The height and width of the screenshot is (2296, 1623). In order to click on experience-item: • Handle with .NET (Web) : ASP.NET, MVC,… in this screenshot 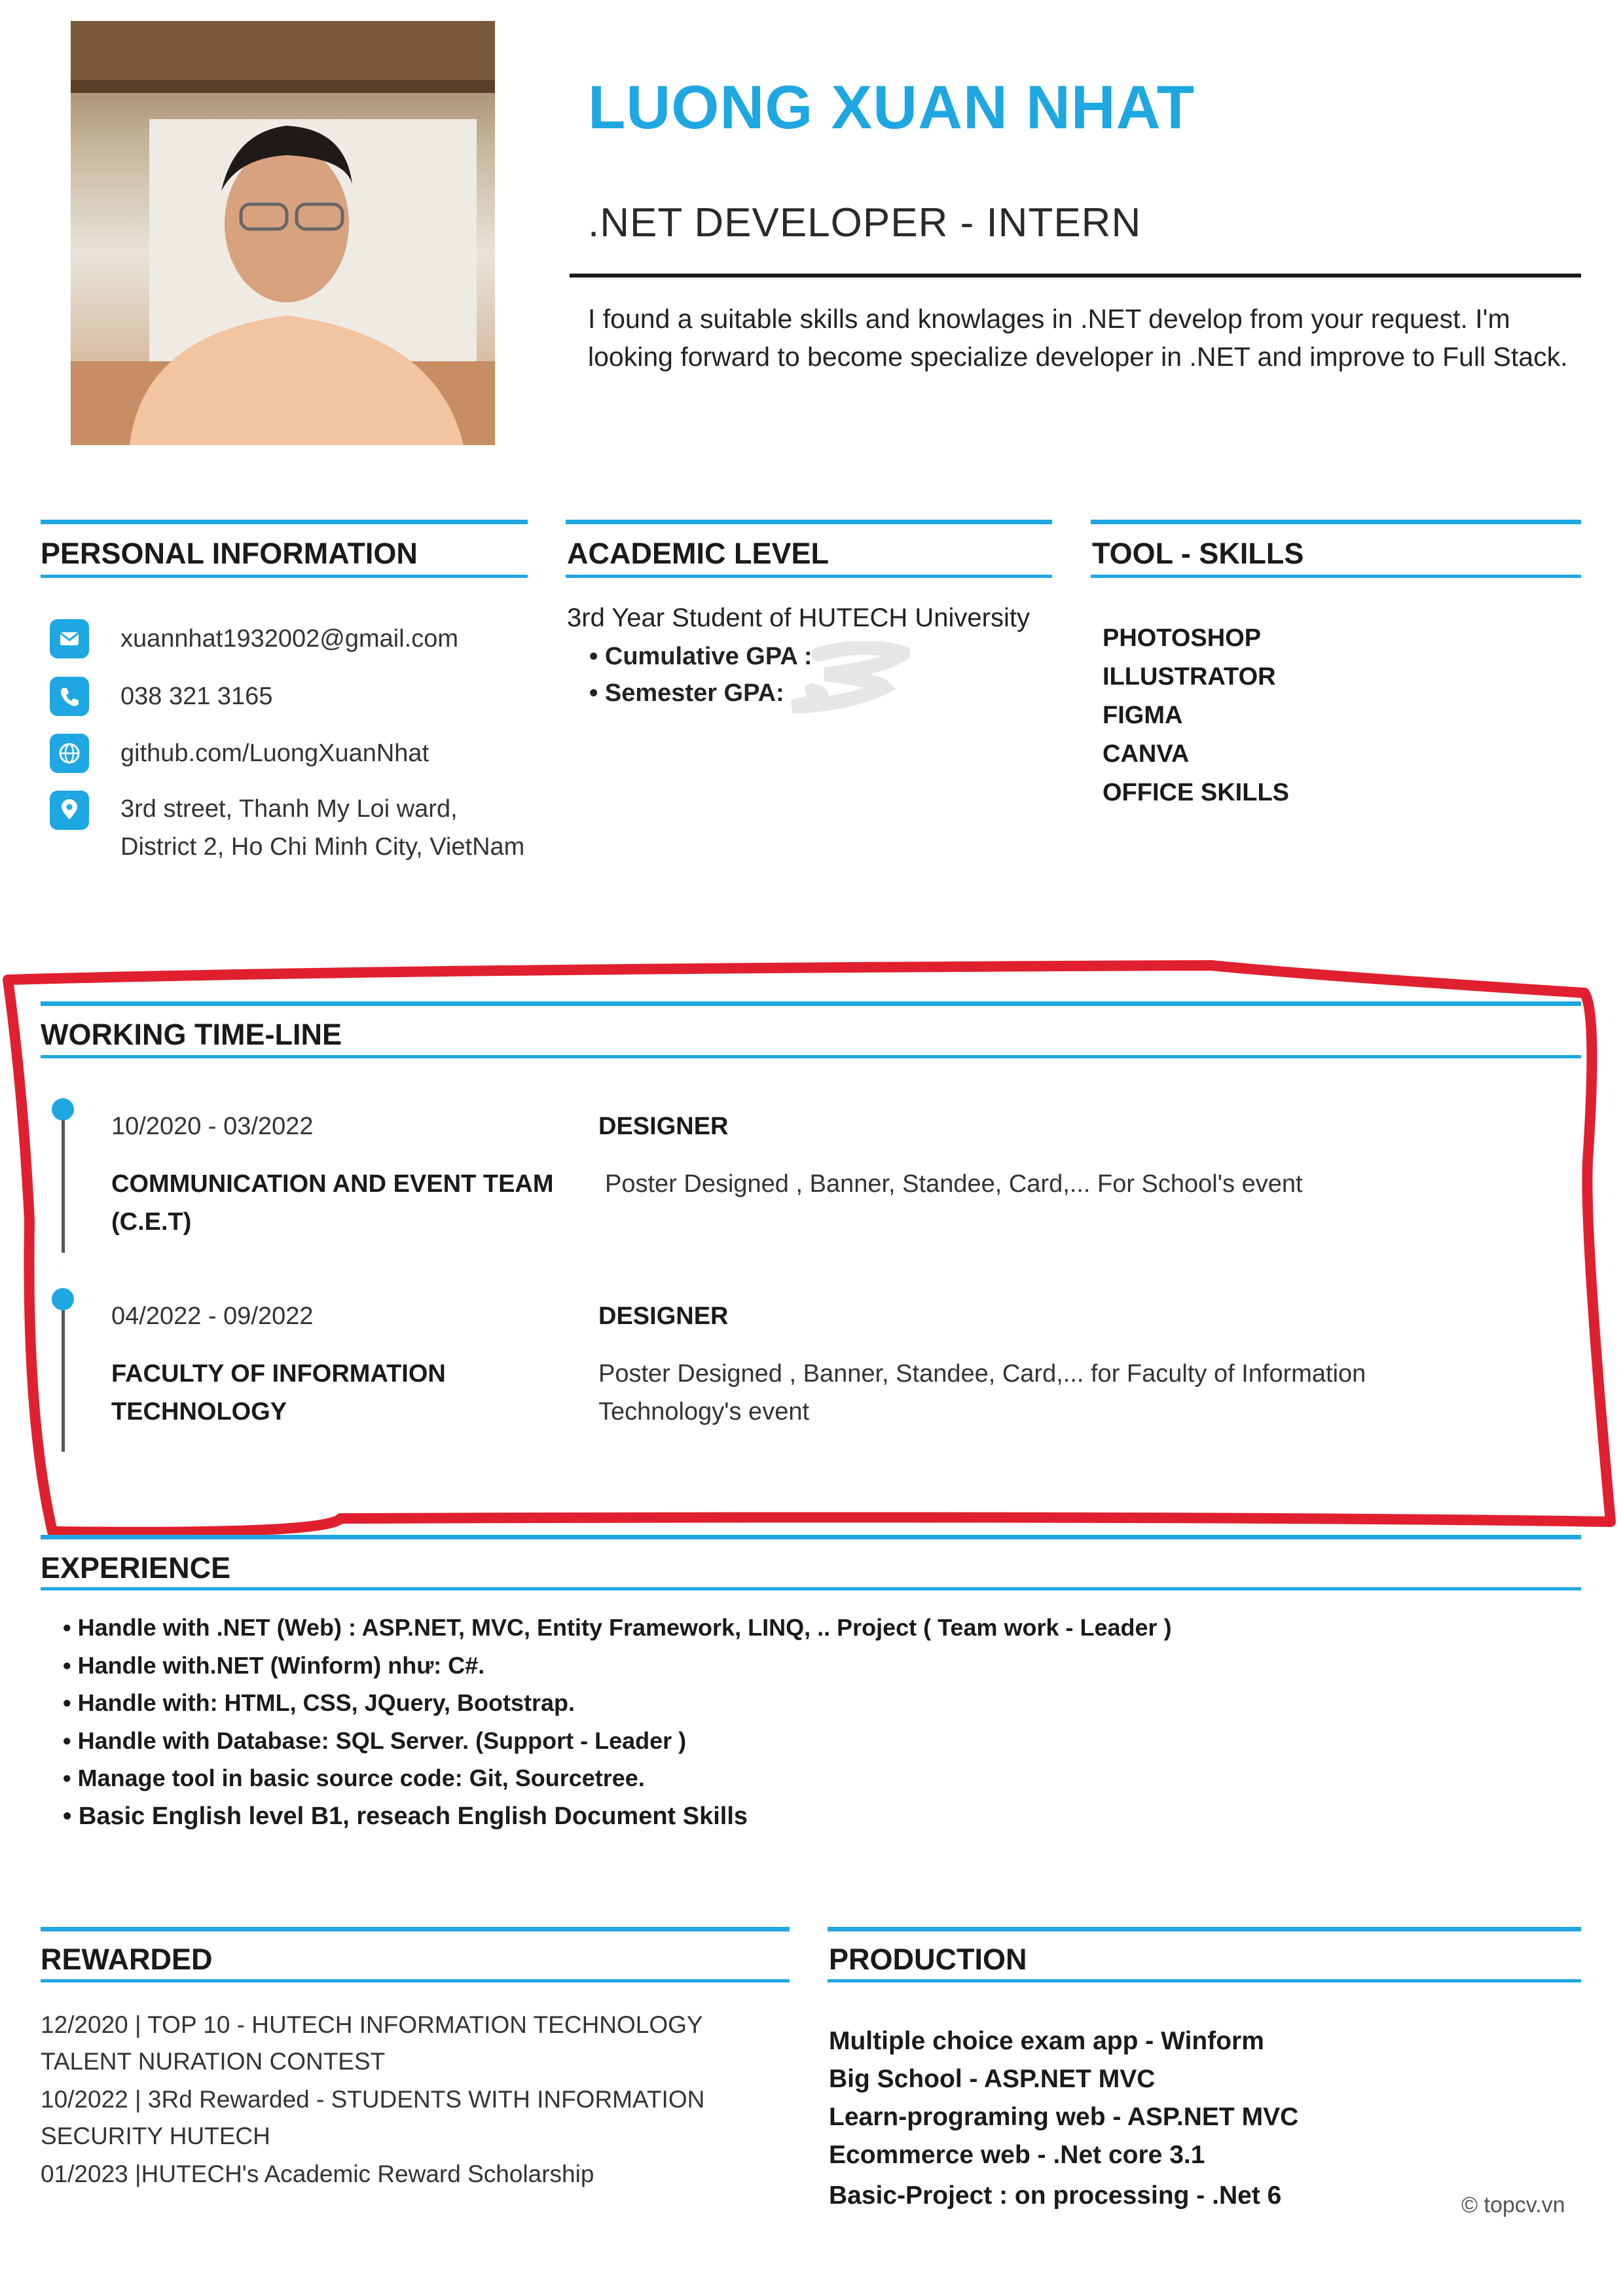, I will do `click(617, 1627)`.